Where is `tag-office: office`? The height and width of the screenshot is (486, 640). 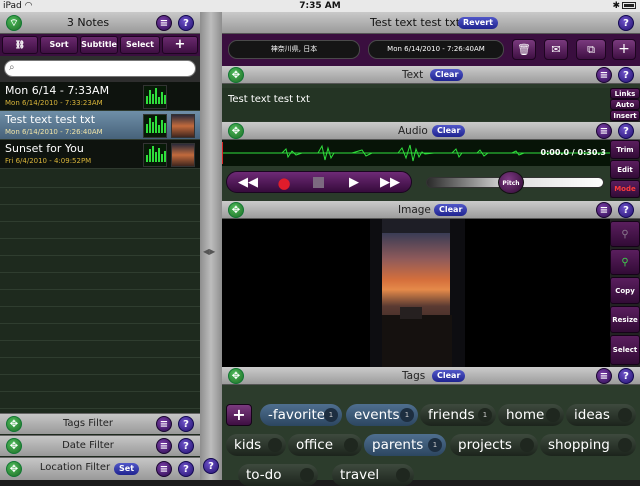
tag-office: office is located at coordinates (325, 445).